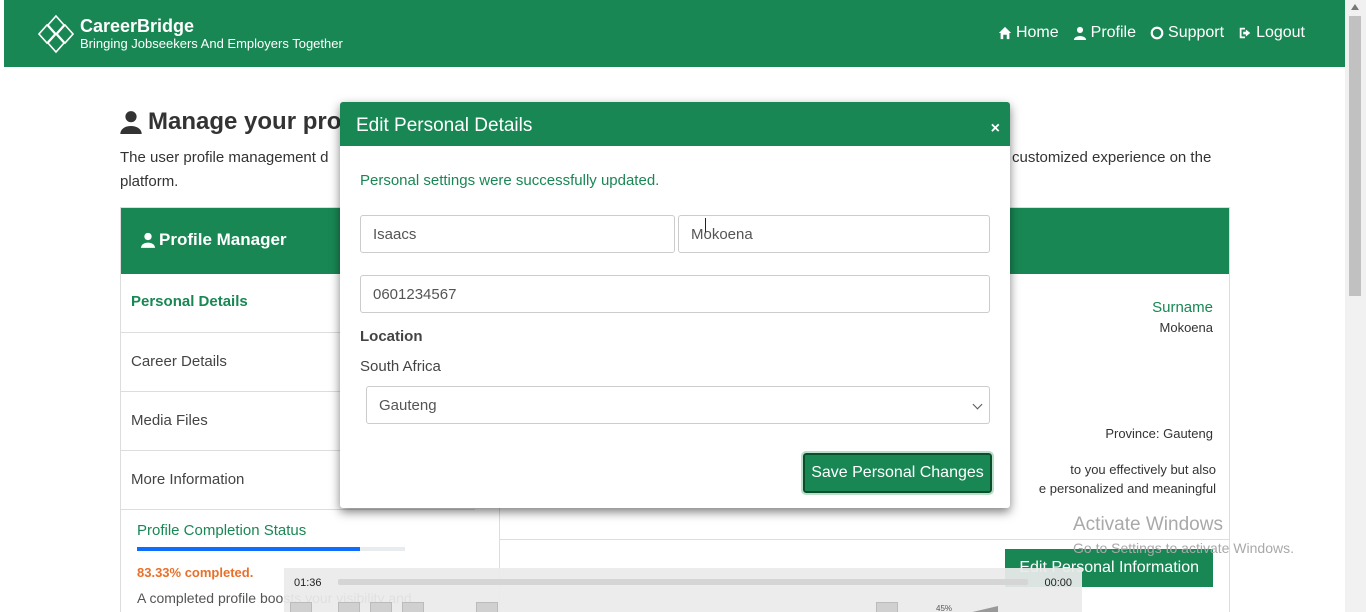 The image size is (1366, 612). I want to click on nav-support-label: Support, so click(1196, 32).